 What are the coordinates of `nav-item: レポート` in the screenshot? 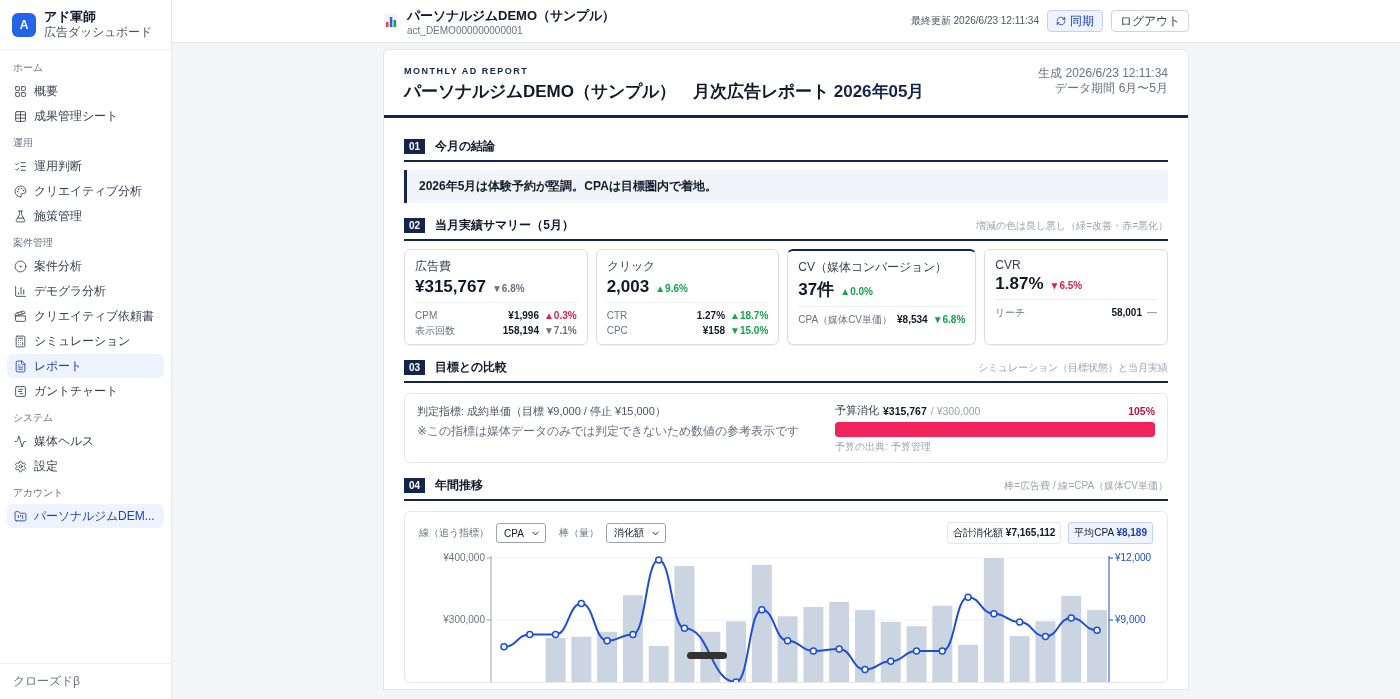 It's located at (85, 366).